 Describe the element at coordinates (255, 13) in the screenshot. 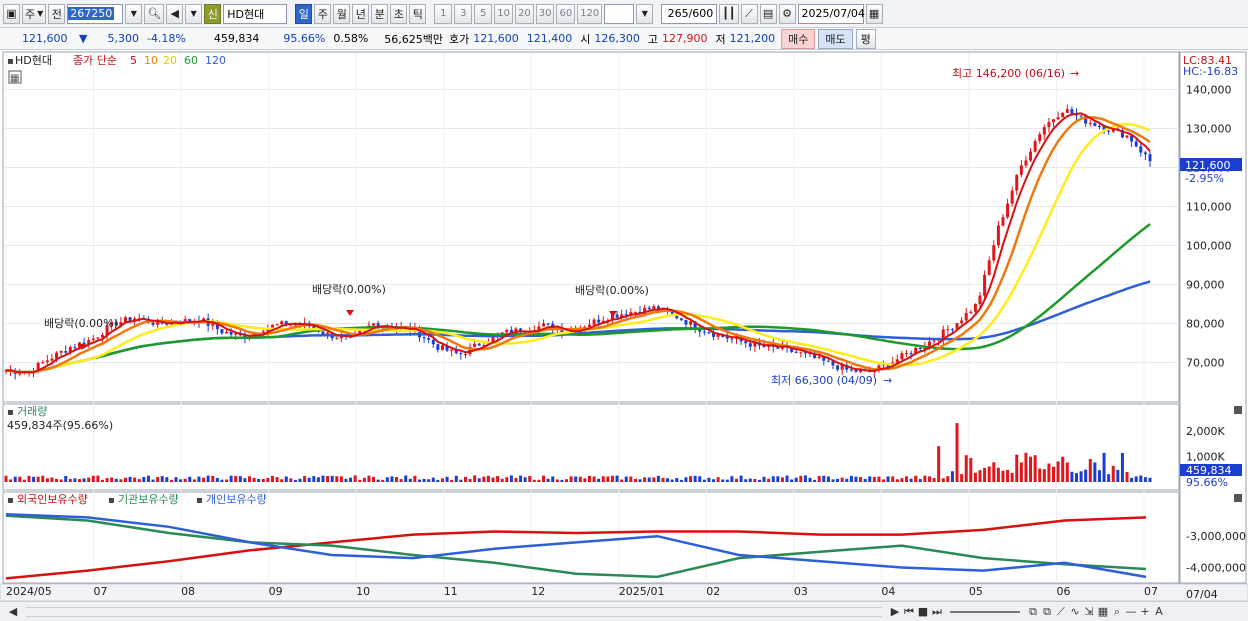

I see `stock-name-field: HD현대` at that location.